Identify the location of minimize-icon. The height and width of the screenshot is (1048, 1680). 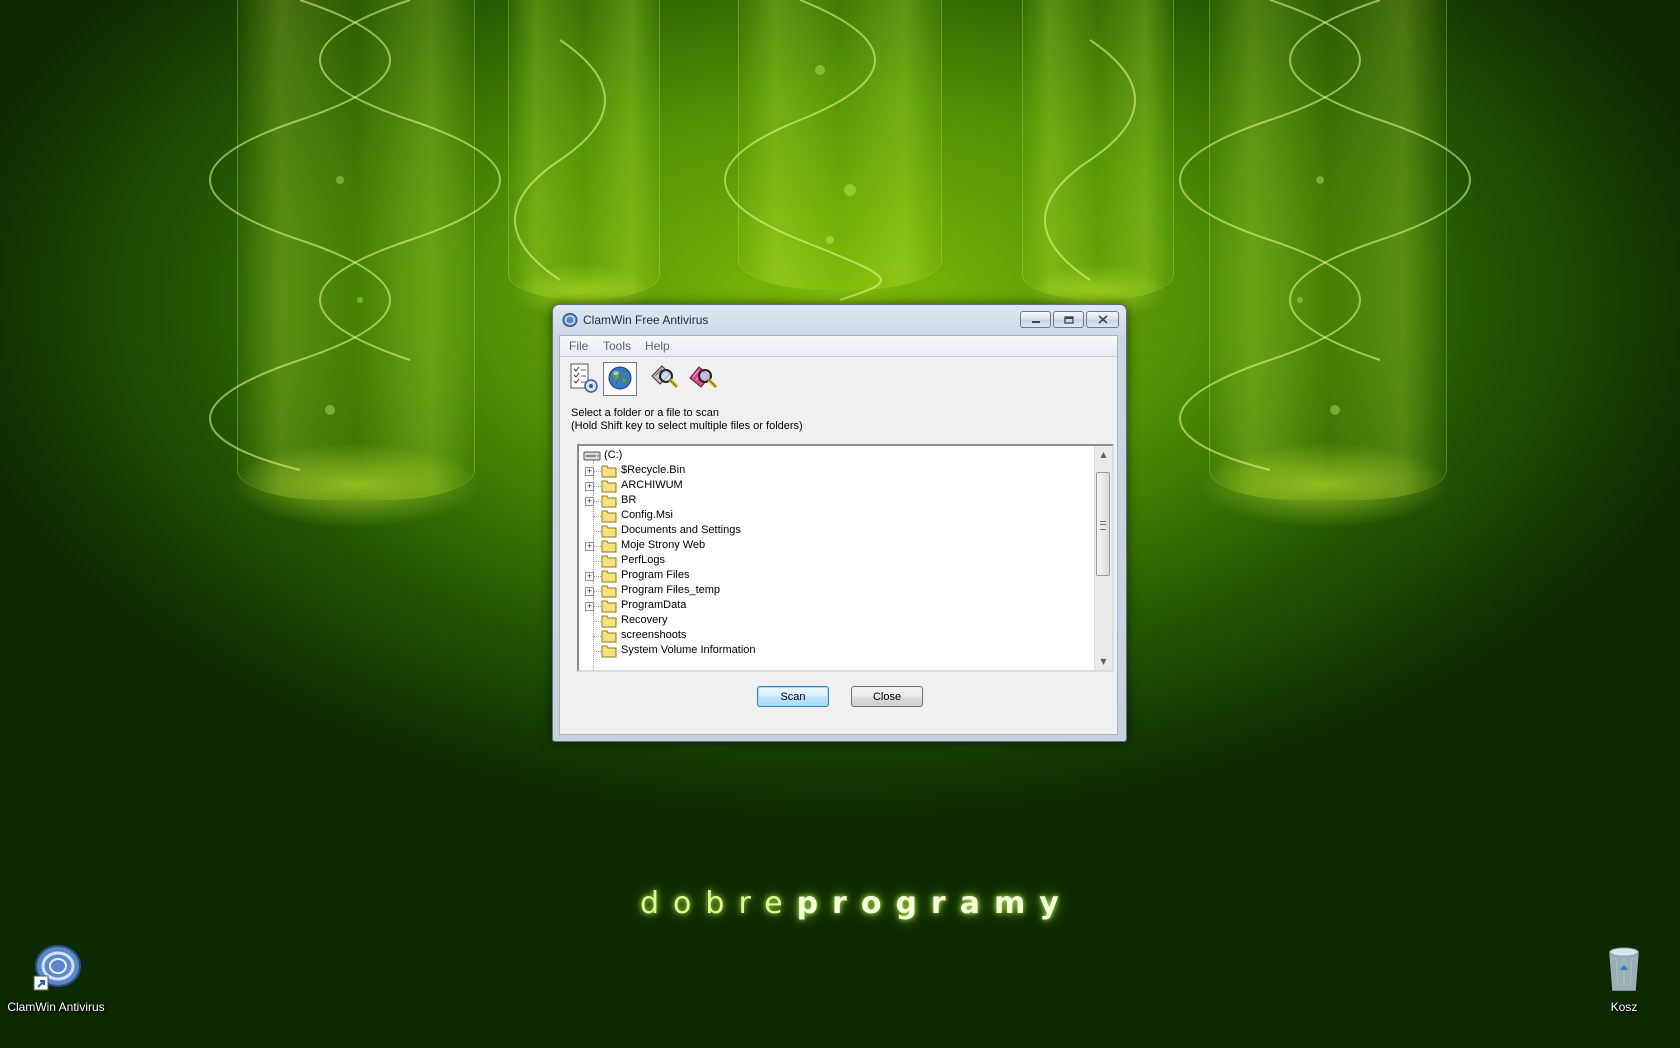
(1035, 321).